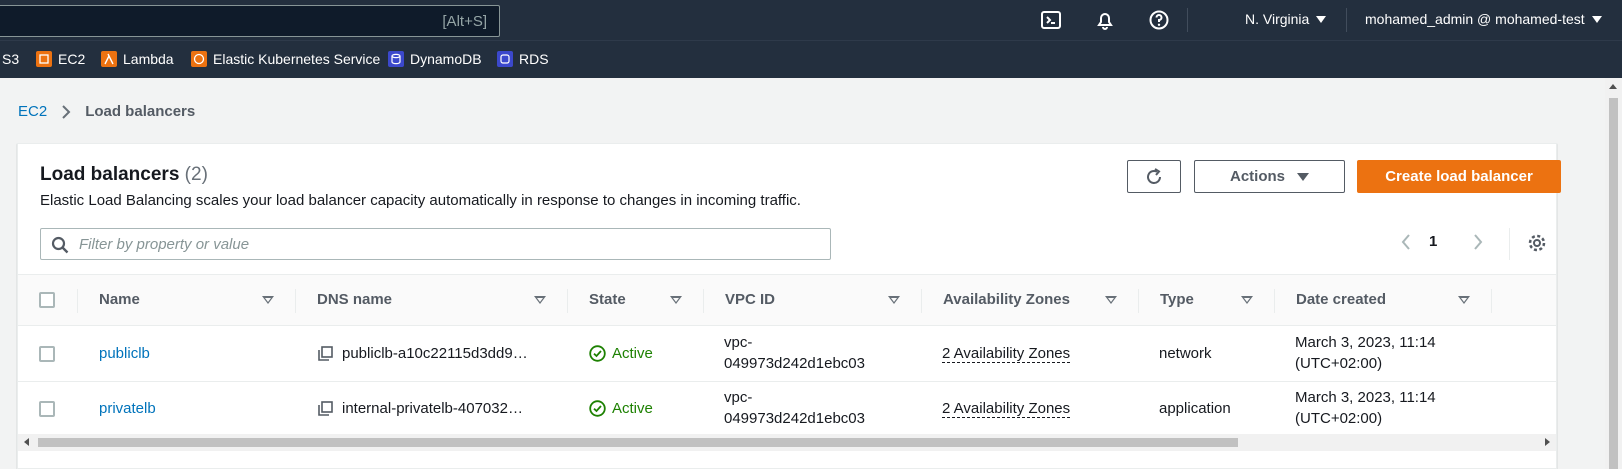 The width and height of the screenshot is (1622, 469). What do you see at coordinates (1478, 242) in the screenshot?
I see `next-page-icon` at bounding box center [1478, 242].